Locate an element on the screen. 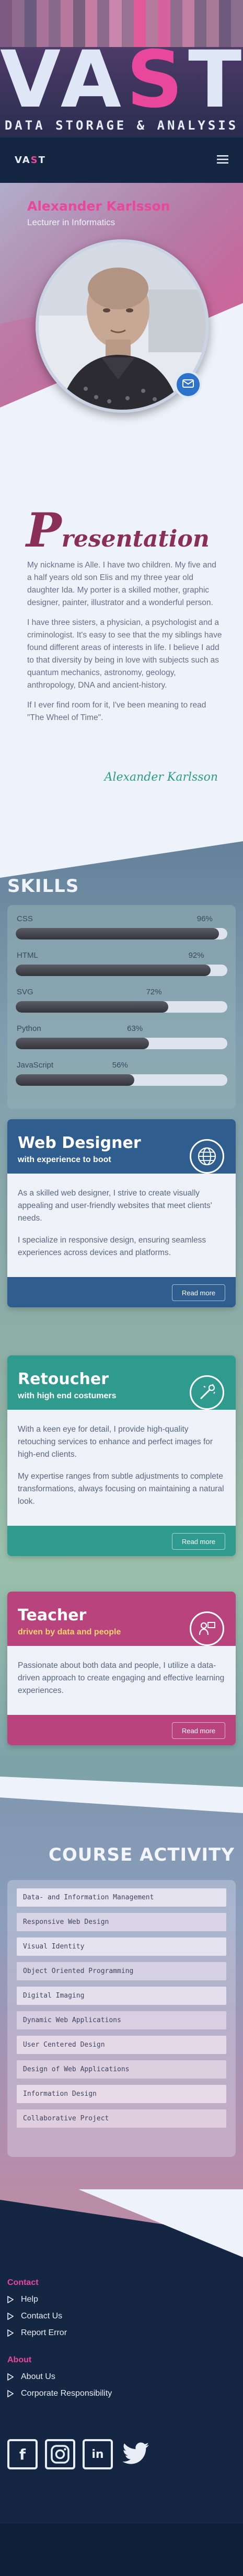  nav-logo-prefix: VA is located at coordinates (23, 160).